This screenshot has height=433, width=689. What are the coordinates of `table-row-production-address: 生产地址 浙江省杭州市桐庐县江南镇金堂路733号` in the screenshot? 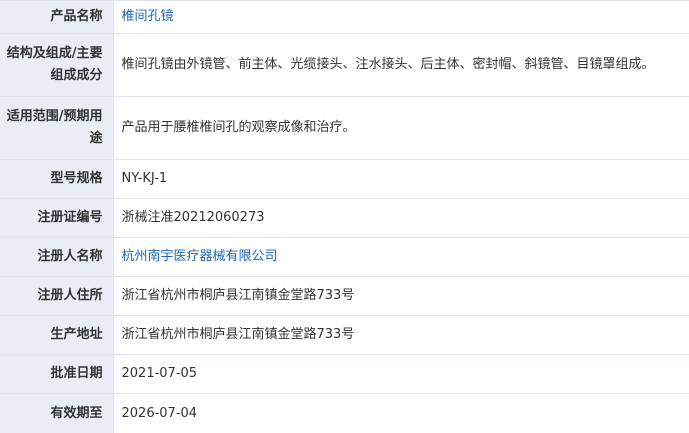 It's located at (344, 335).